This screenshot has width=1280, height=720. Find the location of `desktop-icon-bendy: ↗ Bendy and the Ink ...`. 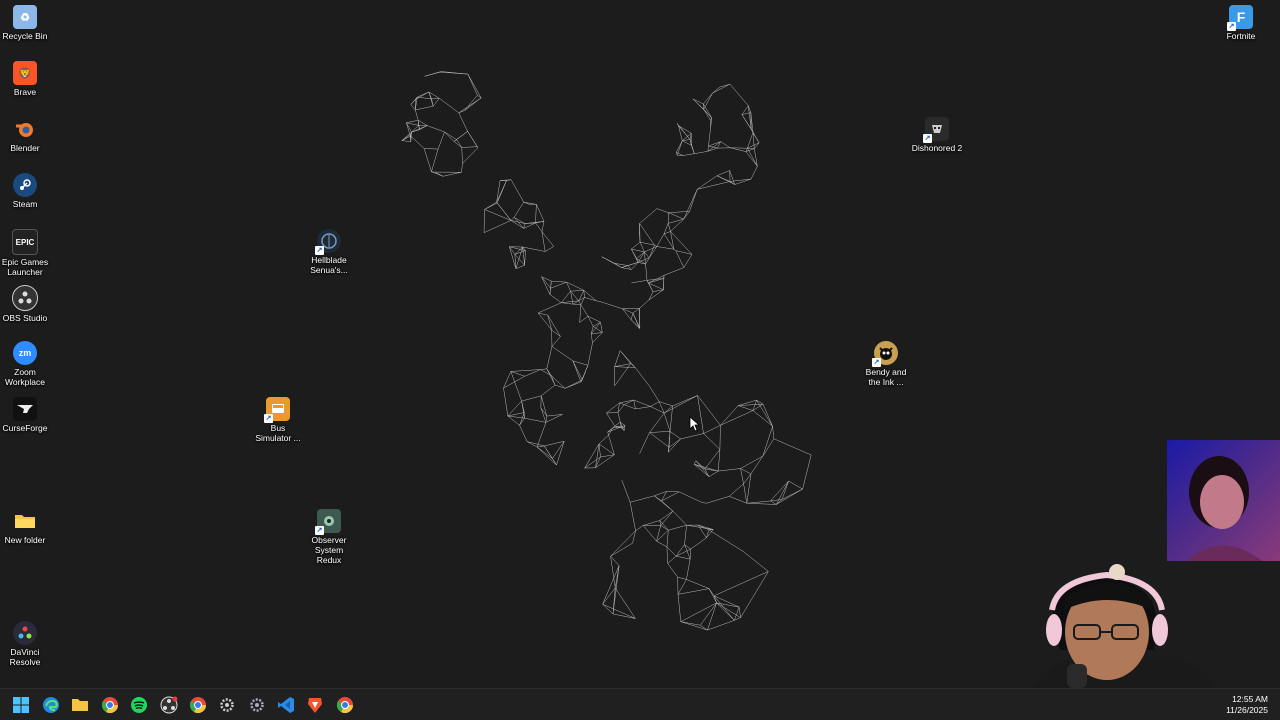

desktop-icon-bendy: ↗ Bendy and the Ink ... is located at coordinates (886, 364).